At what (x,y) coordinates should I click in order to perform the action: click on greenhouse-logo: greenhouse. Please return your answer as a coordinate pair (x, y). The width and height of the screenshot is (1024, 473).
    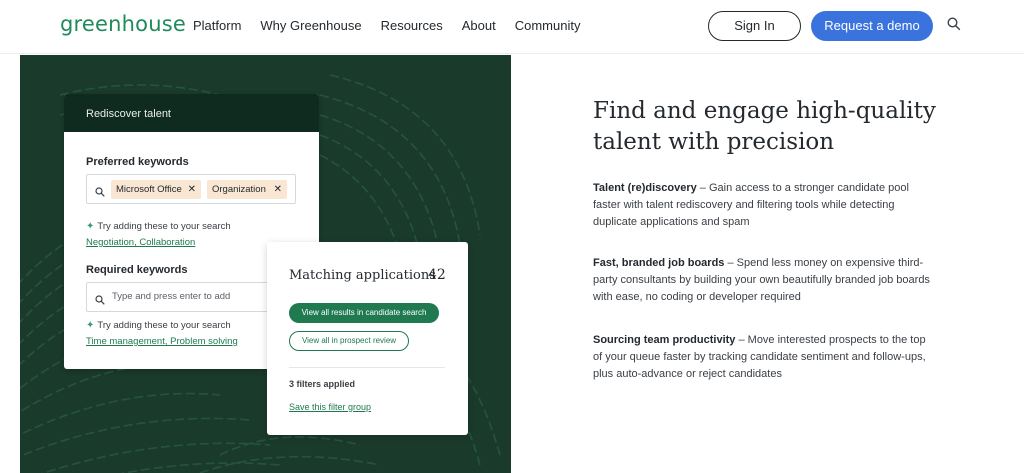
    Looking at the image, I should click on (123, 24).